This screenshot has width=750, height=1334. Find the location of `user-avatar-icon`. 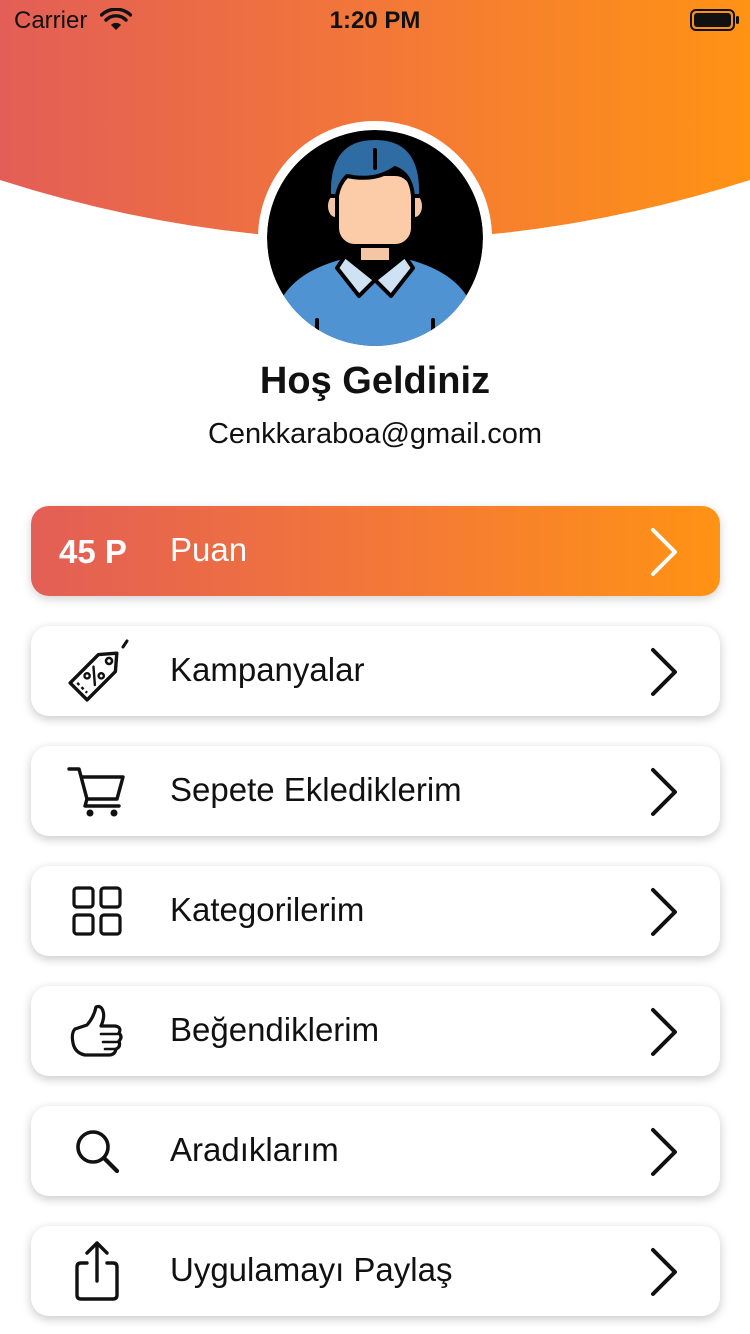

user-avatar-icon is located at coordinates (375, 238).